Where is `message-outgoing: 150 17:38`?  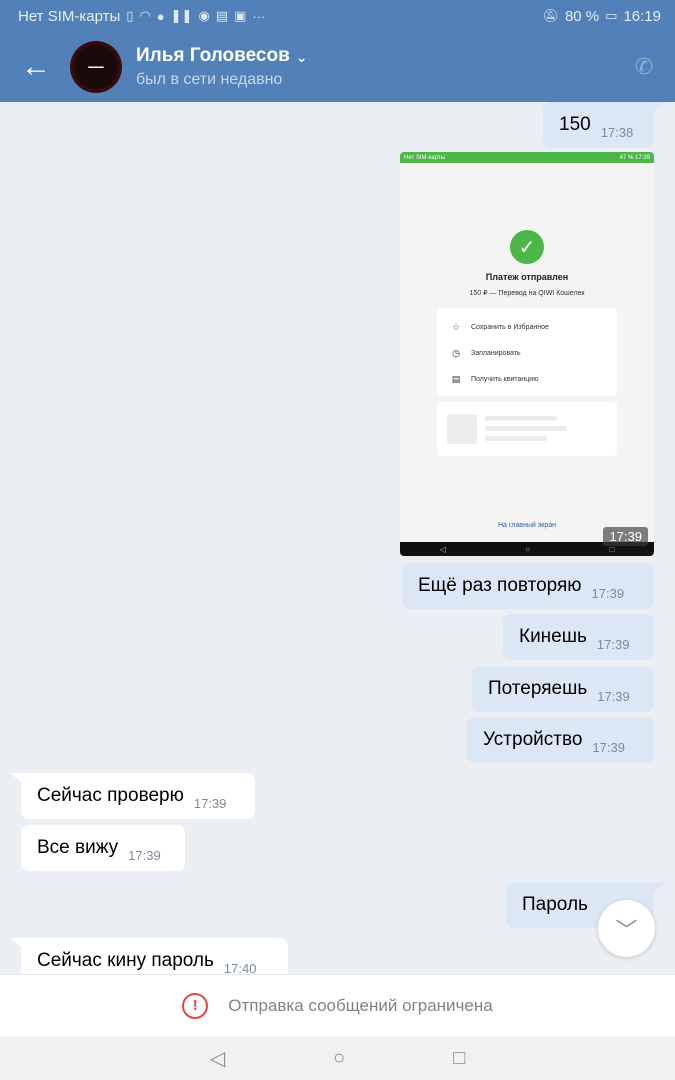
message-outgoing: 150 17:38 is located at coordinates (598, 125).